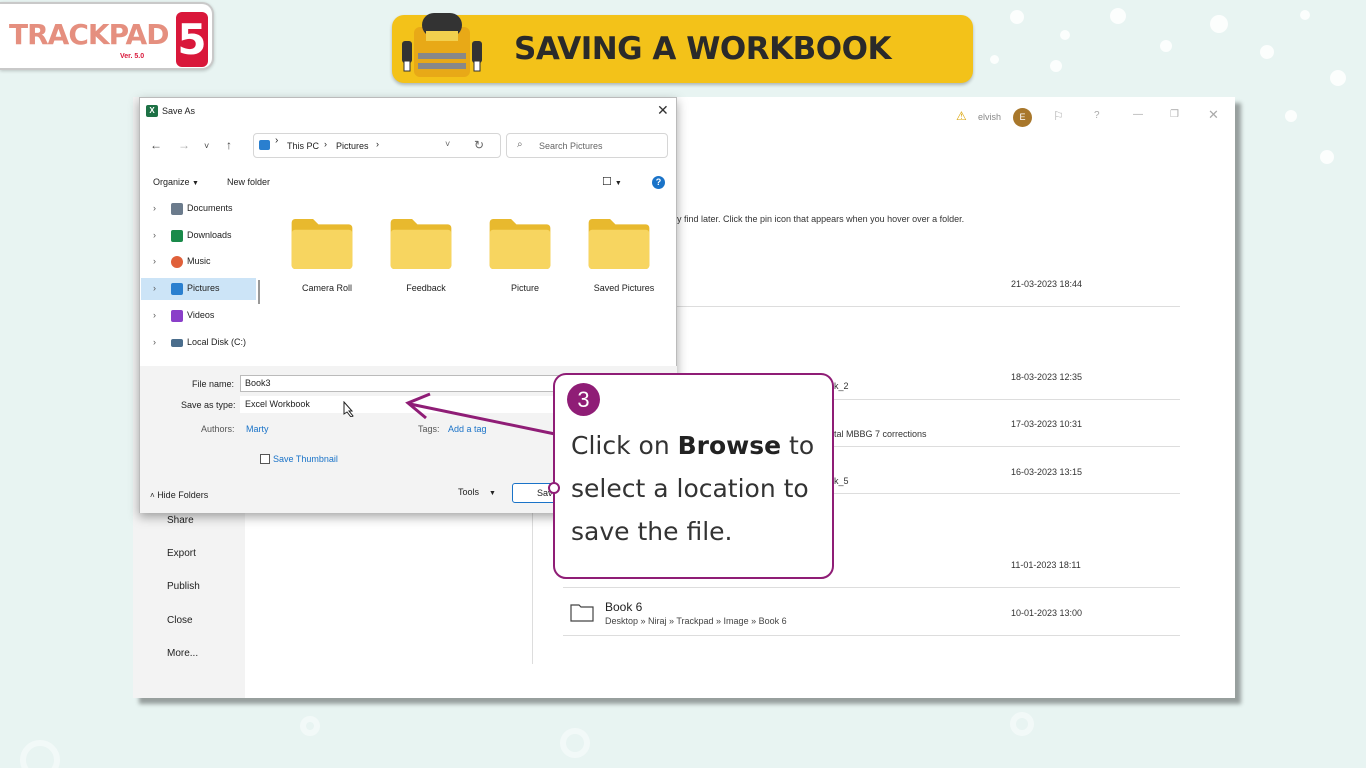  I want to click on callout-line-3: save the file., so click(652, 531).